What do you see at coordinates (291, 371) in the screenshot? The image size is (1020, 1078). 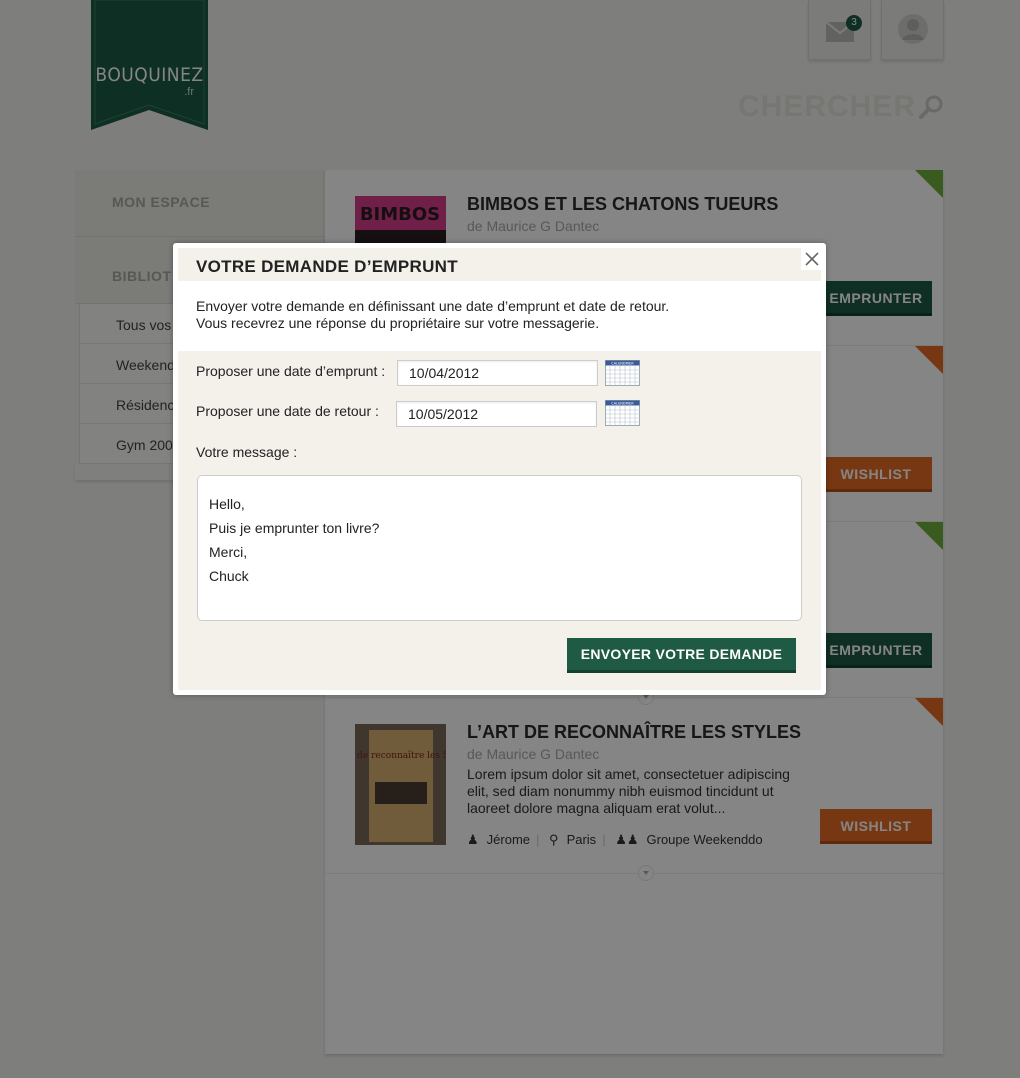 I see `borrow-date-label: Proposer une date d’emprunt :` at bounding box center [291, 371].